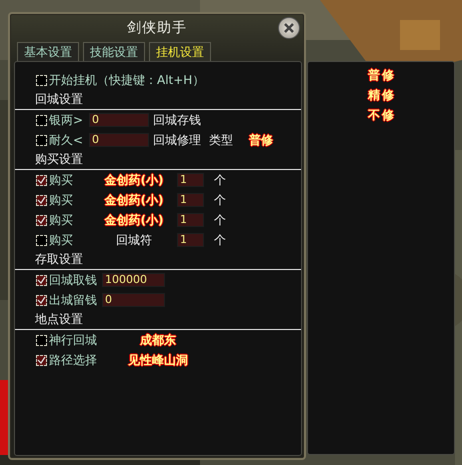 The image size is (462, 465). What do you see at coordinates (126, 80) in the screenshot?
I see `checkbox-label: 开始挂机（快捷键：Alt+H）` at bounding box center [126, 80].